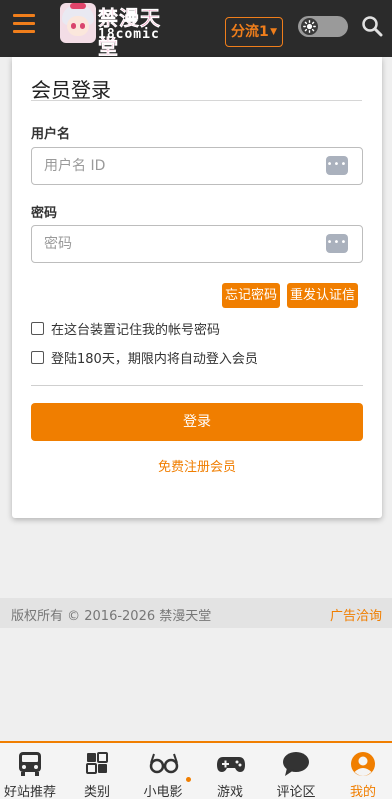 The image size is (392, 799). What do you see at coordinates (111, 616) in the screenshot?
I see `copyright-text: 版权所有 © 2016-2026 禁漫天堂` at bounding box center [111, 616].